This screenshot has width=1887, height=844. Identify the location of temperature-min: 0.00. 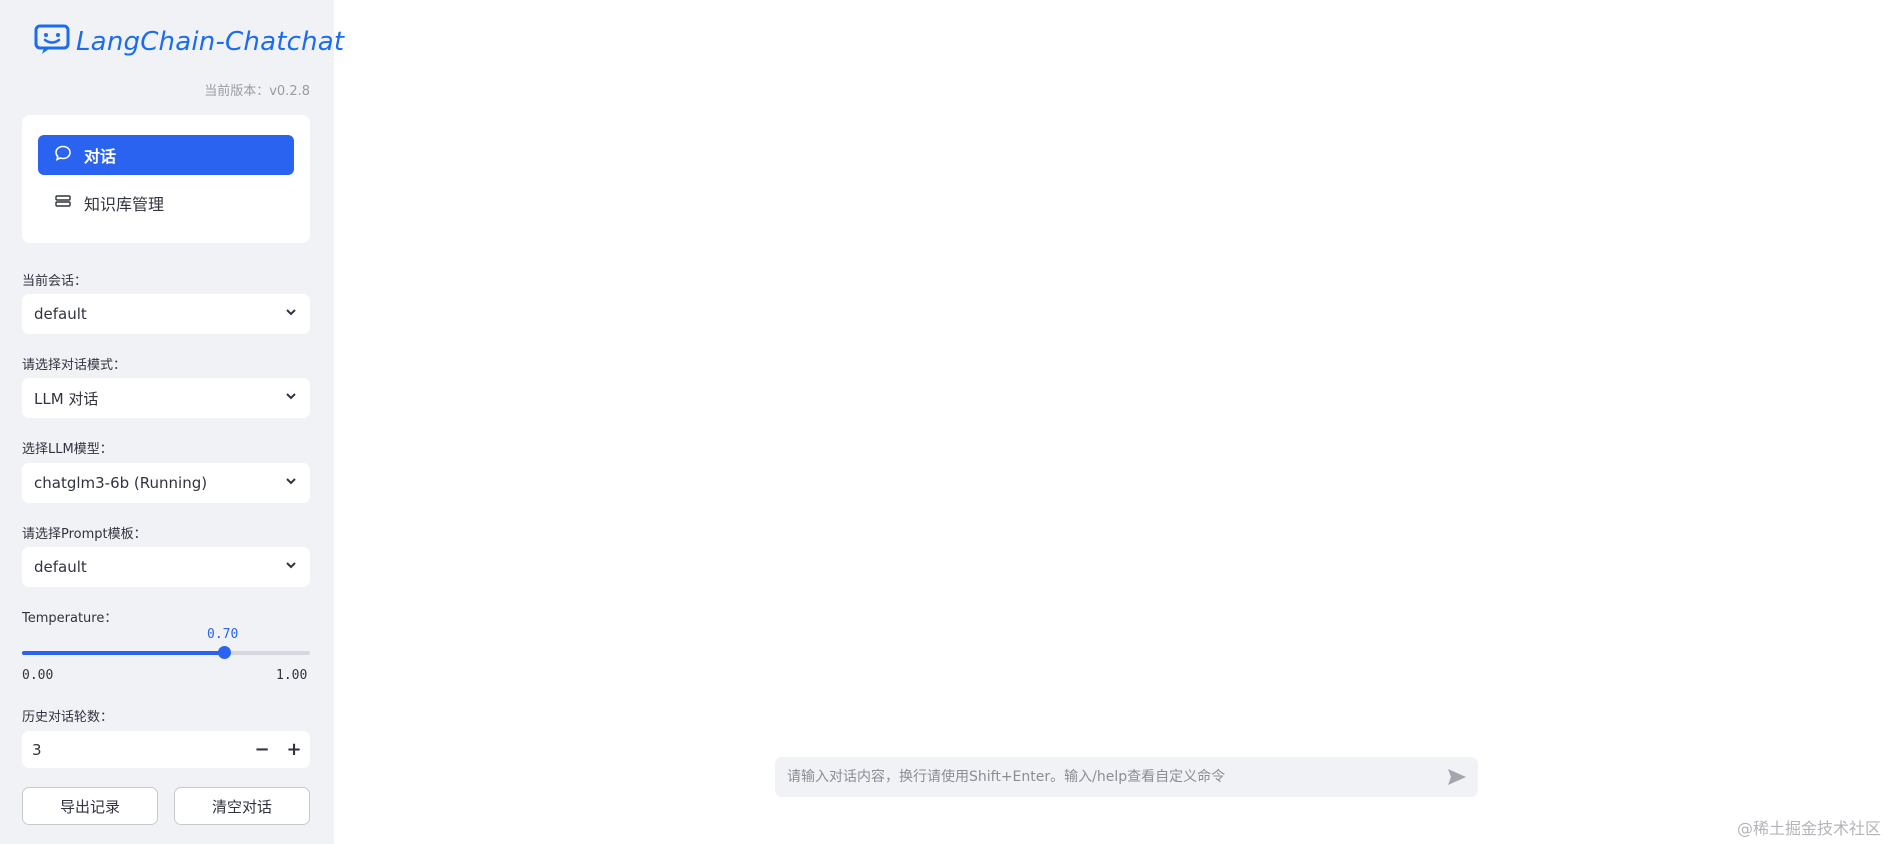
(38, 675).